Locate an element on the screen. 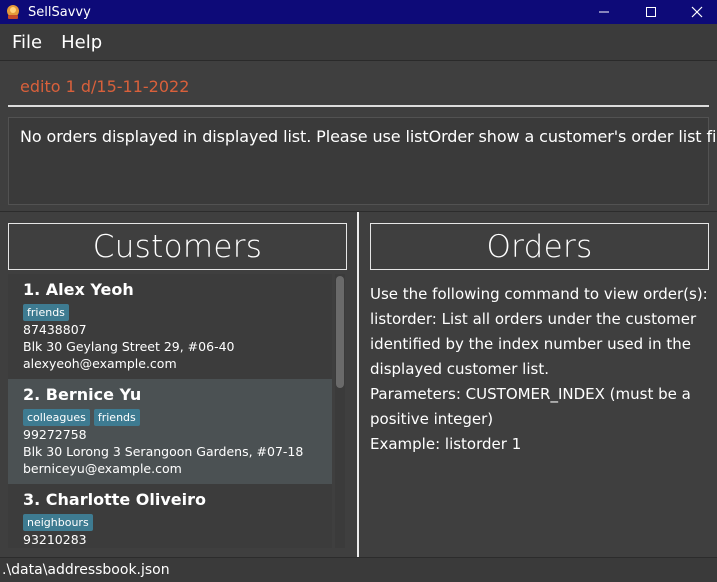 The image size is (717, 582). menu-file: File is located at coordinates (27, 42).